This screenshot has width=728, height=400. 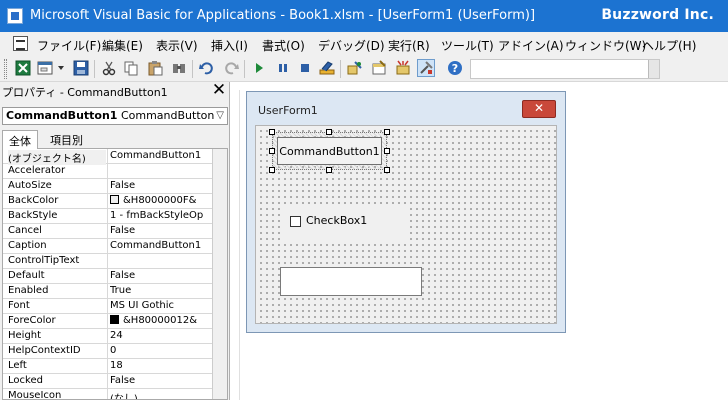 What do you see at coordinates (27, 245) in the screenshot?
I see `property-name: Caption` at bounding box center [27, 245].